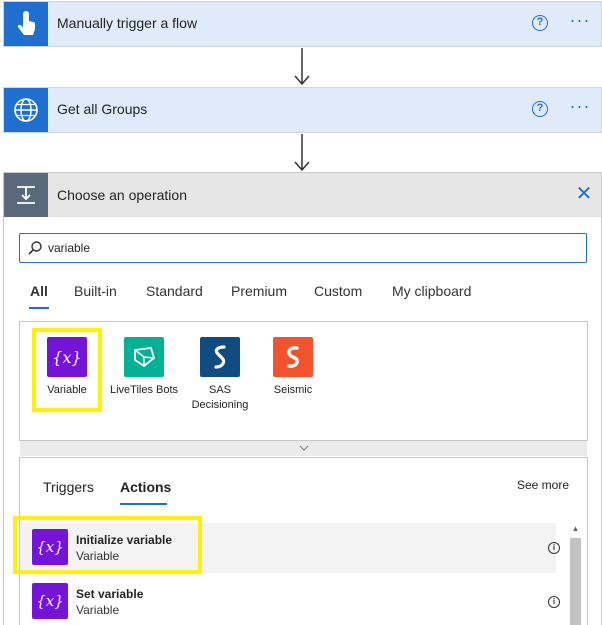 The height and width of the screenshot is (625, 602). I want to click on tab-actions: Actions, so click(145, 487).